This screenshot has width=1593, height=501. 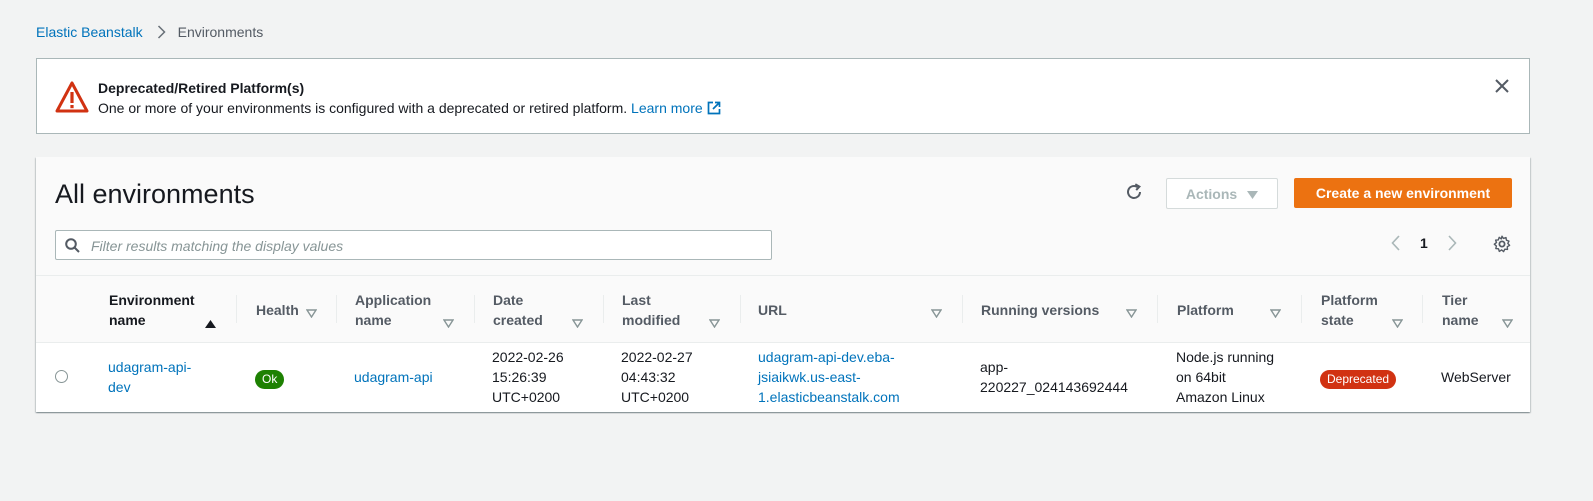 I want to click on column-header-running-versions: Running versions, so click(x=1059, y=309).